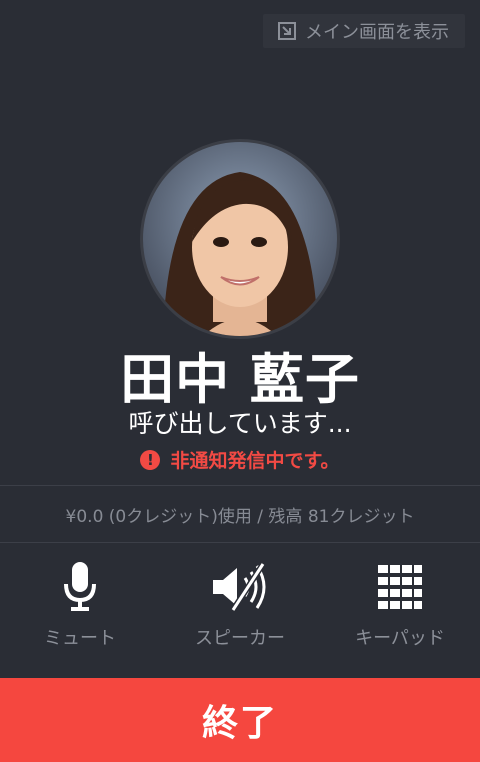 The height and width of the screenshot is (762, 480). What do you see at coordinates (240, 542) in the screenshot?
I see `divider` at bounding box center [240, 542].